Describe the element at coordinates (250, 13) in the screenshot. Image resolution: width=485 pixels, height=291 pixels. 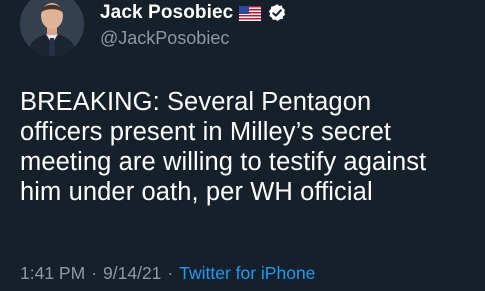
I see `us-flag-icon` at that location.